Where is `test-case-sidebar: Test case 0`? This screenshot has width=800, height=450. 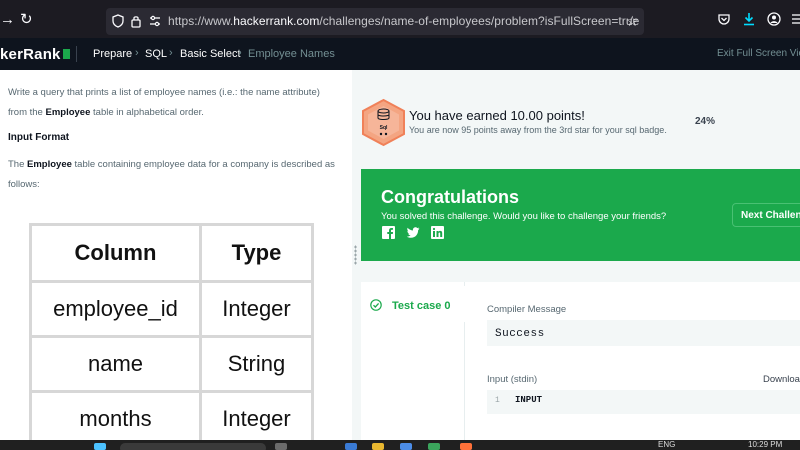 test-case-sidebar: Test case 0 is located at coordinates (413, 362).